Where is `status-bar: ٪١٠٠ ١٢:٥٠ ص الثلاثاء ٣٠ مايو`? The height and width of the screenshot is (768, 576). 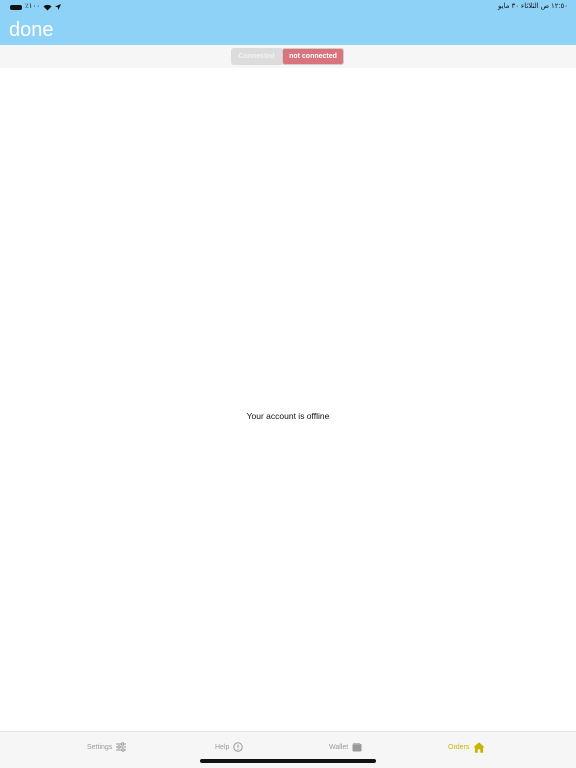
status-bar: ٪١٠٠ ١٢:٥٠ ص الثلاثاء ٣٠ مايو is located at coordinates (288, 7).